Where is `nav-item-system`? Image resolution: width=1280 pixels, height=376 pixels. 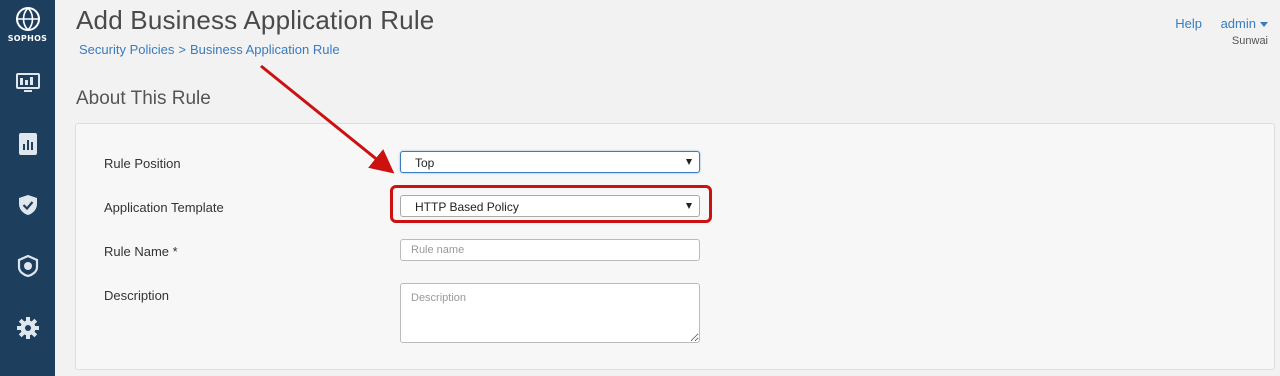
nav-item-system is located at coordinates (27, 328).